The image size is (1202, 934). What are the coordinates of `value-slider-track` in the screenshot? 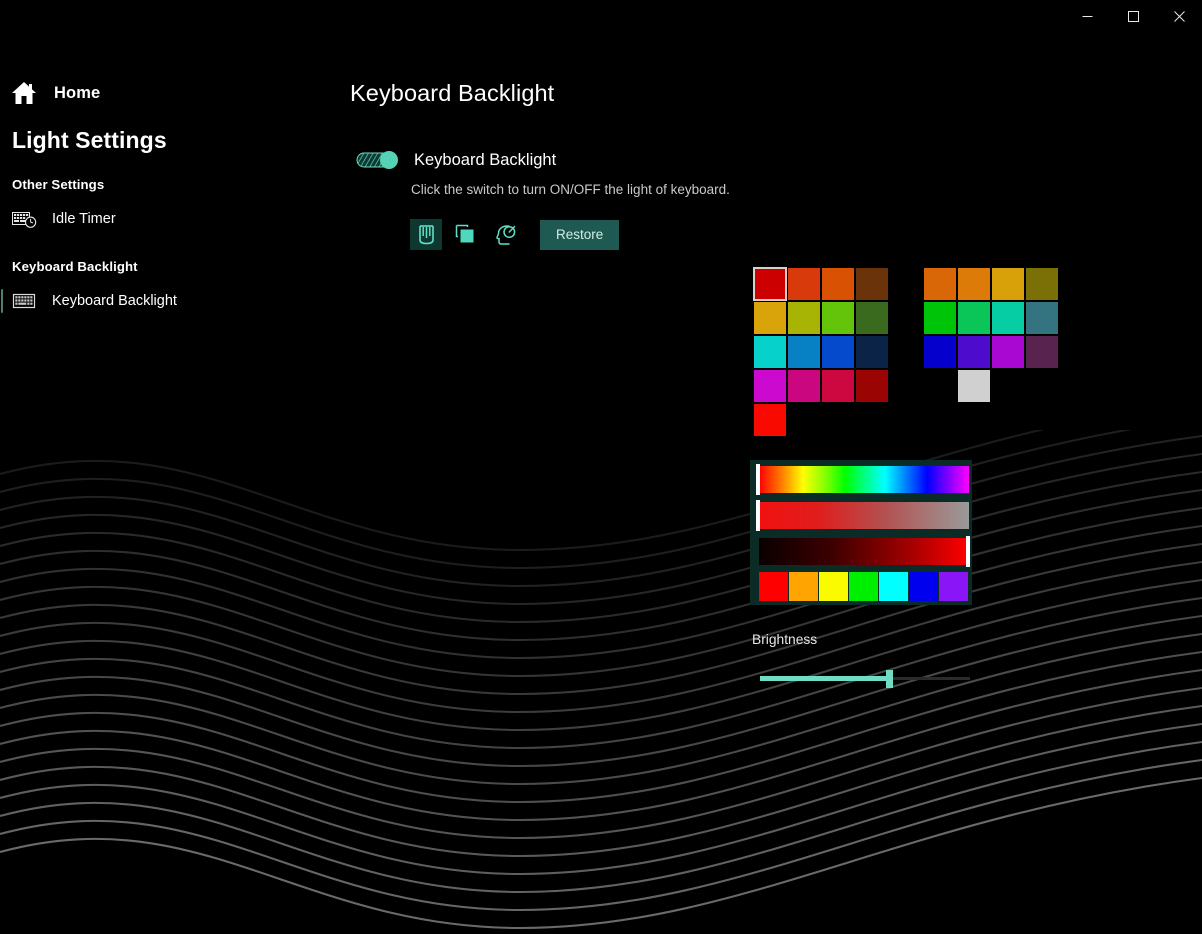 It's located at (864, 551).